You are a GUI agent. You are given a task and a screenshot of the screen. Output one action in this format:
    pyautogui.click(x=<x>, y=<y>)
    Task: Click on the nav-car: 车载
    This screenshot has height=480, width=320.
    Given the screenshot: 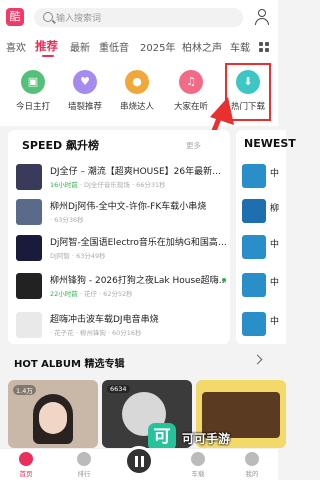 What is the action you would take?
    pyautogui.click(x=198, y=465)
    